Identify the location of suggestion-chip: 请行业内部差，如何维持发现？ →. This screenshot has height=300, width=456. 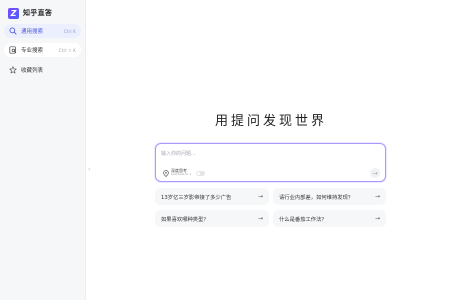
(329, 196).